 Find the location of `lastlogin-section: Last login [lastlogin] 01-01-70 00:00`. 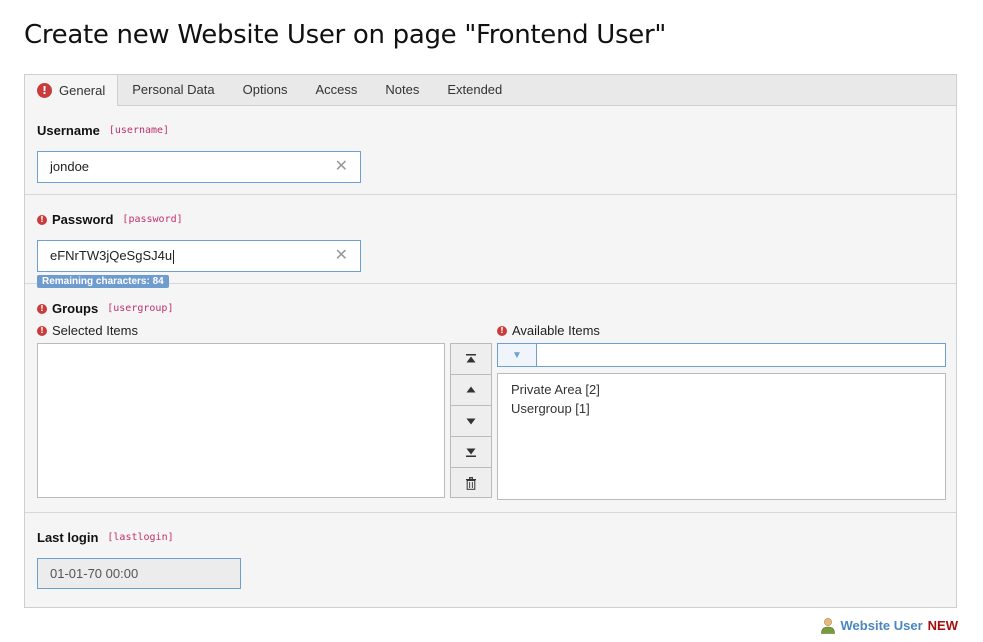

lastlogin-section: Last login [lastlogin] 01-01-70 00:00 is located at coordinates (490, 560).